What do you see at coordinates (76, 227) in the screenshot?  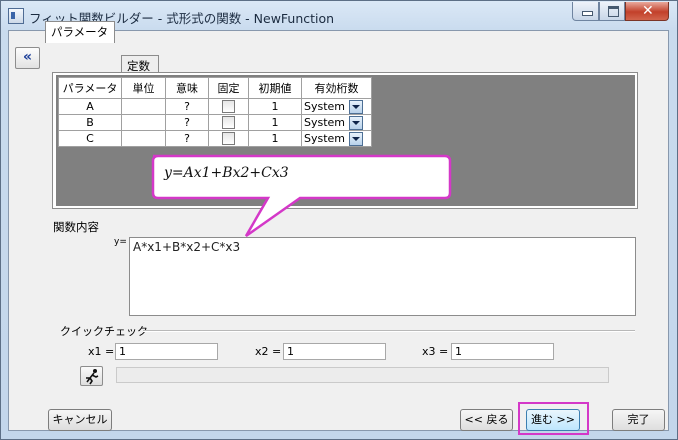 I see `function-body-label: 関数内容` at bounding box center [76, 227].